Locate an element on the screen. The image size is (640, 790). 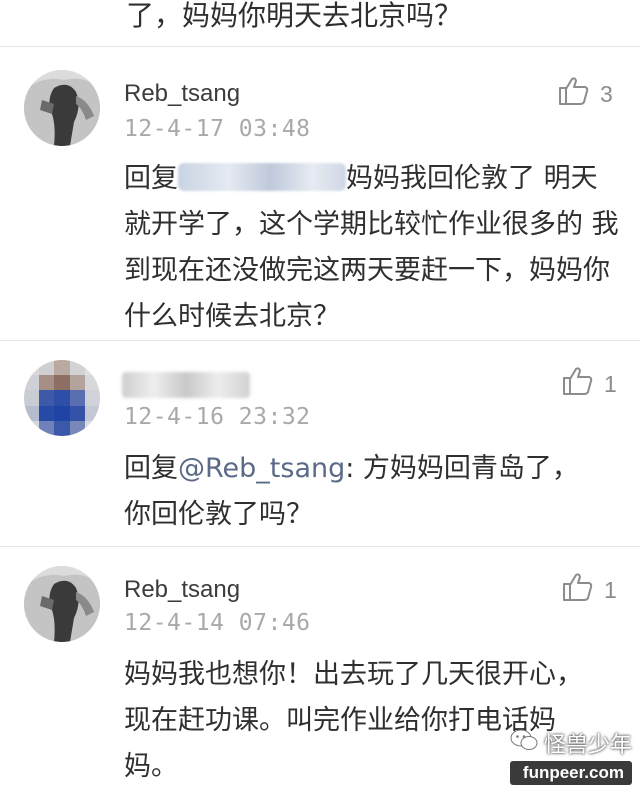
like-button: 3 is located at coordinates (585, 94).